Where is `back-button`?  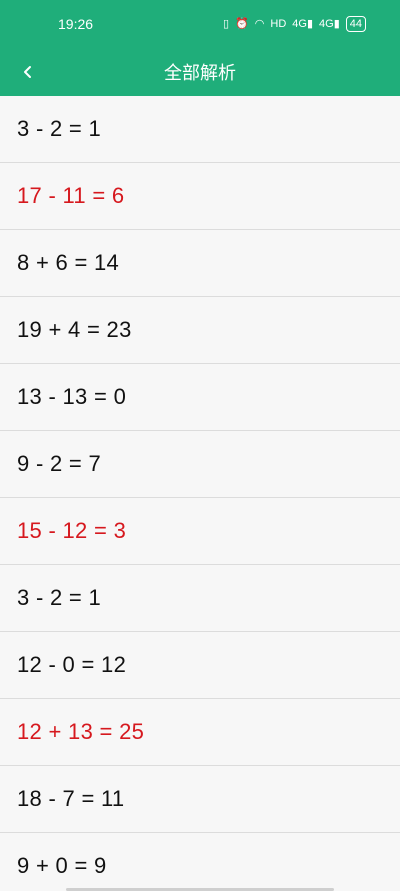 back-button is located at coordinates (28, 72).